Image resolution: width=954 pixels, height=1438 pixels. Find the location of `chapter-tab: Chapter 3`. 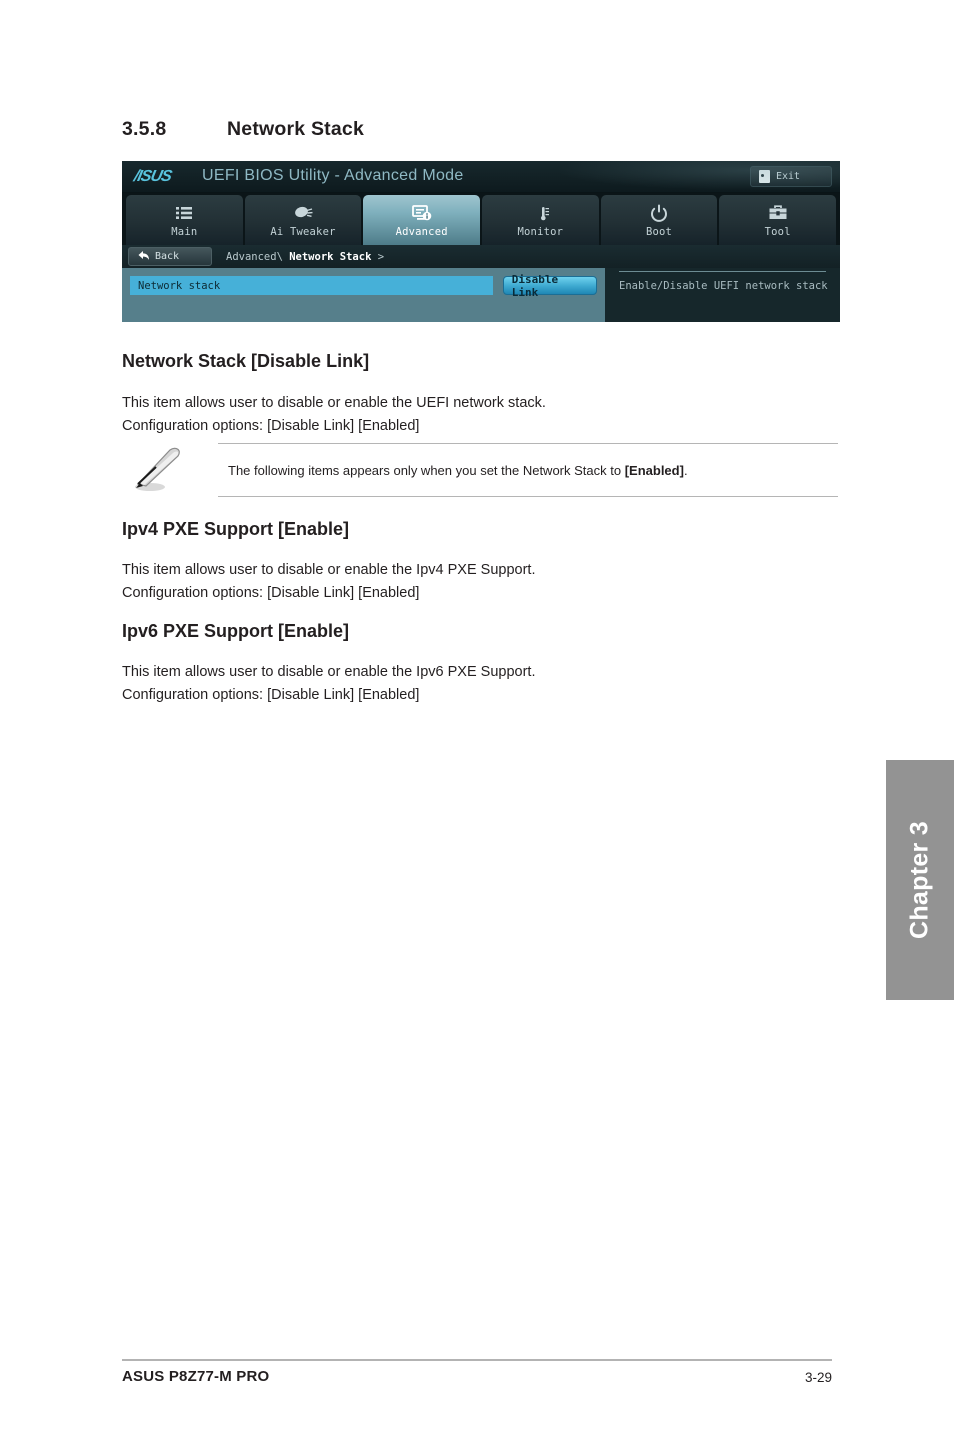

chapter-tab: Chapter 3 is located at coordinates (920, 880).